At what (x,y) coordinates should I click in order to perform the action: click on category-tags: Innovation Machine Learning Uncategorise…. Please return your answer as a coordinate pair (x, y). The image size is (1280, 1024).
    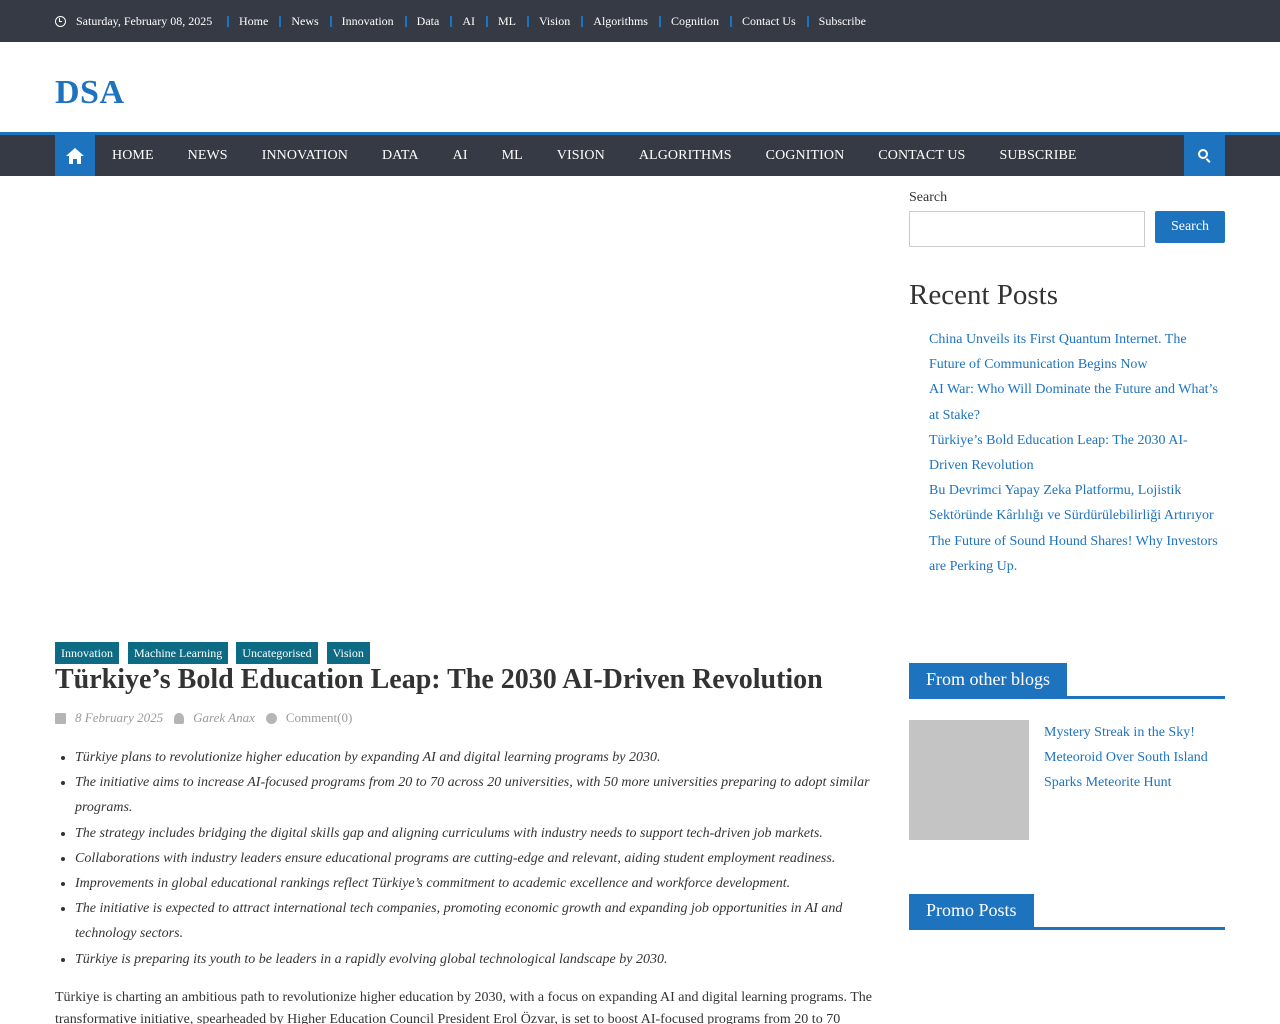
    Looking at the image, I should click on (217, 653).